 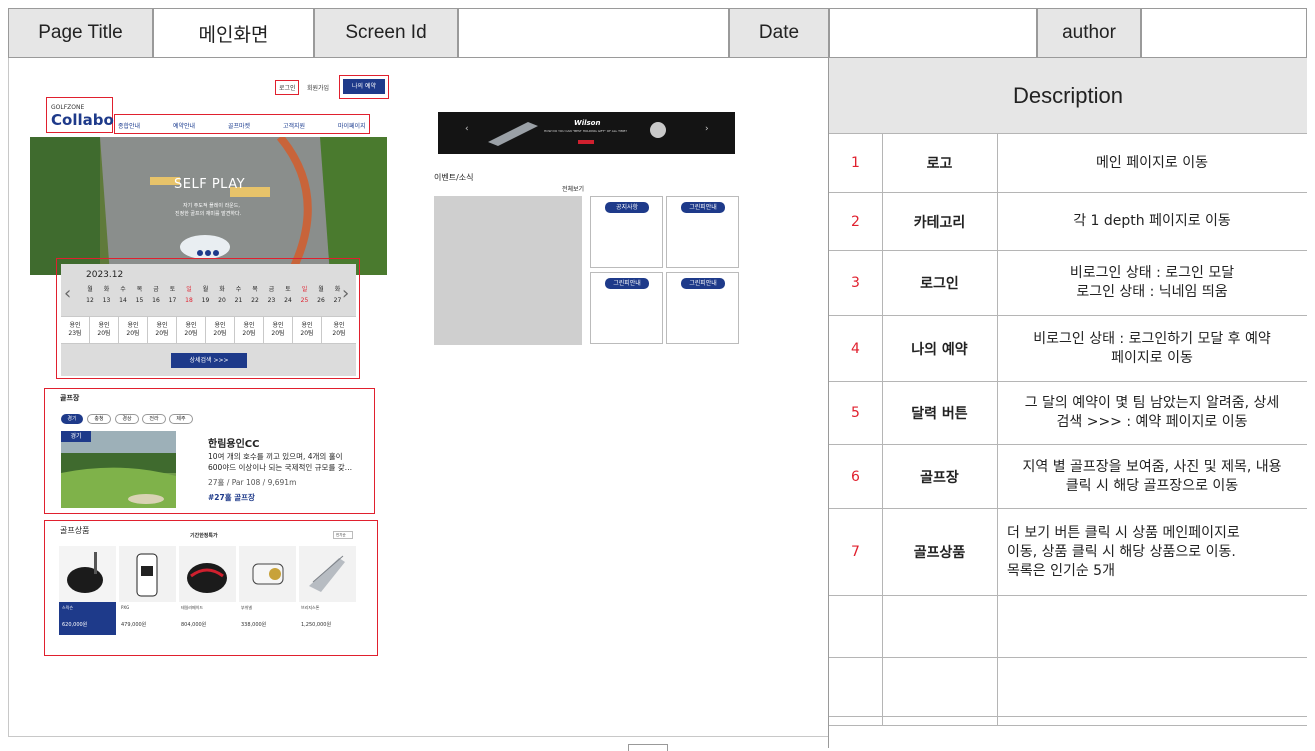 I want to click on nav-item-reservation: 예약안내, so click(x=184, y=125).